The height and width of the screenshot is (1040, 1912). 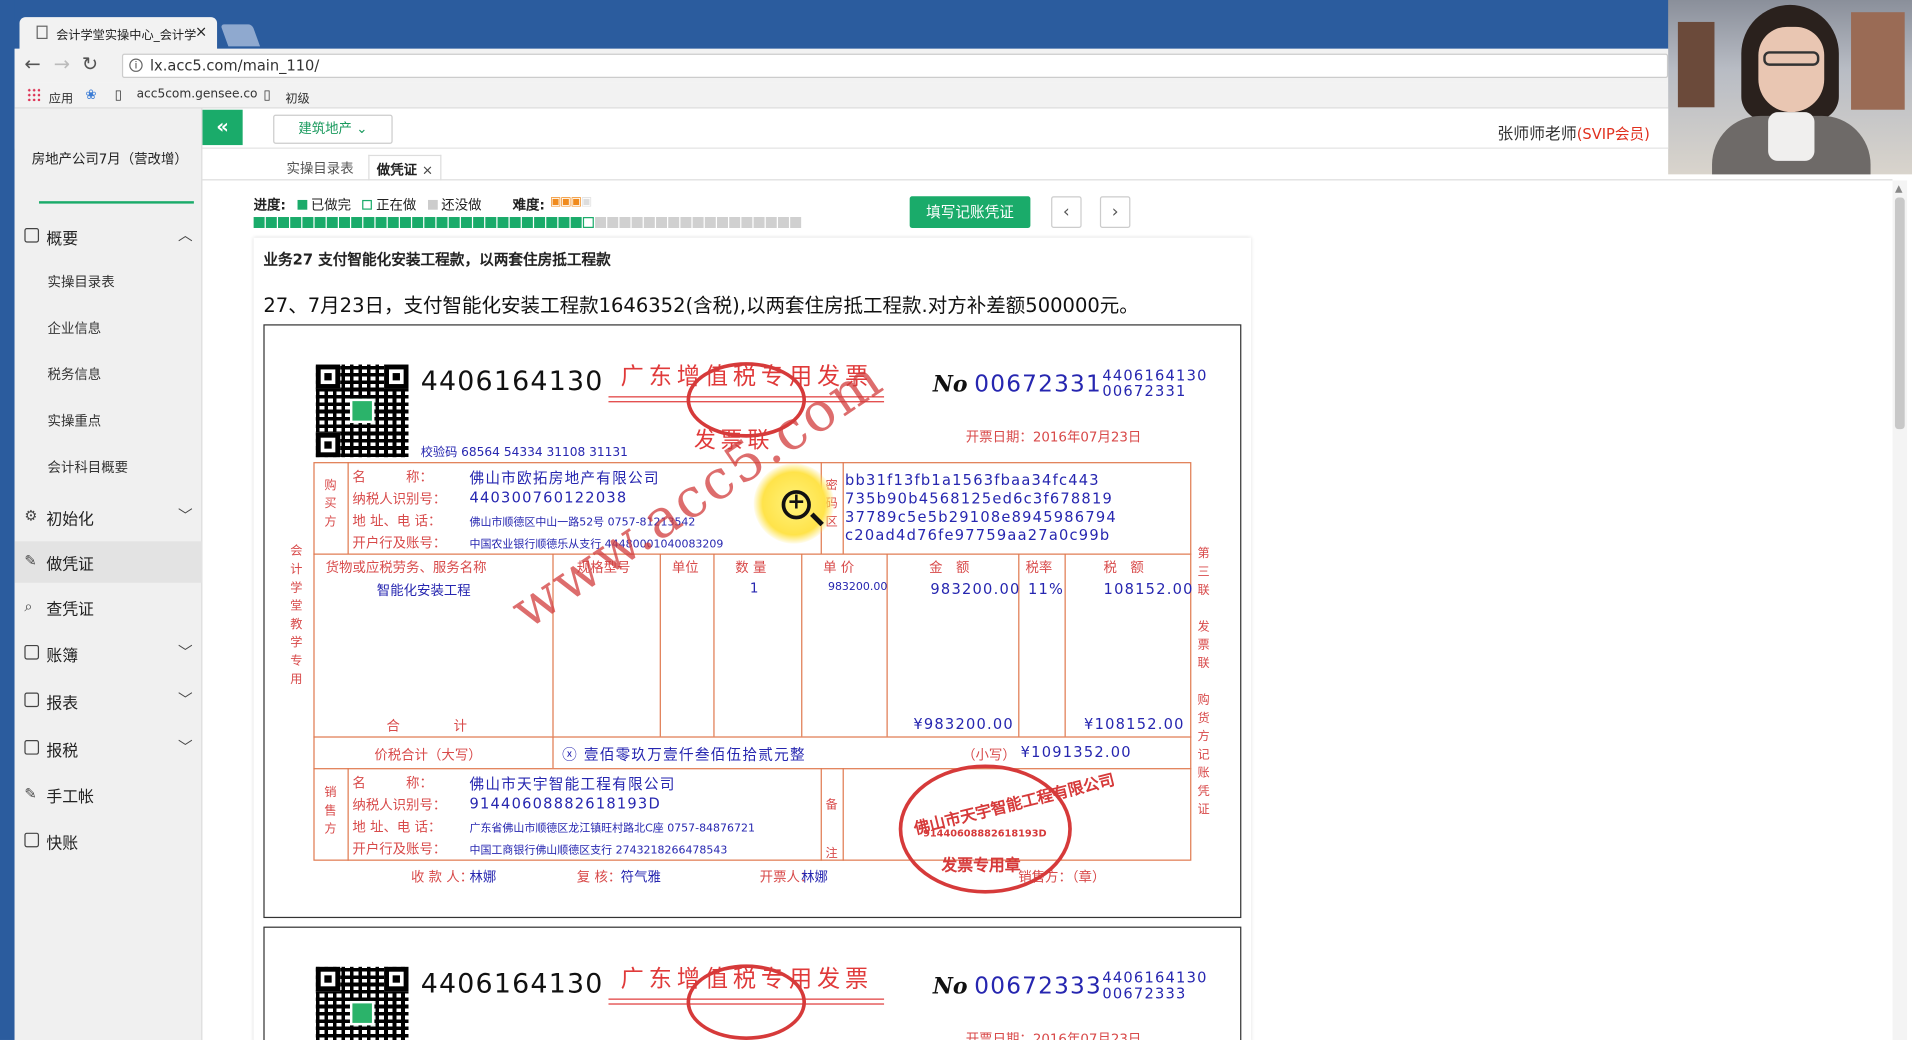 What do you see at coordinates (333, 129) in the screenshot?
I see `industry-select: 建筑地产 ⌄` at bounding box center [333, 129].